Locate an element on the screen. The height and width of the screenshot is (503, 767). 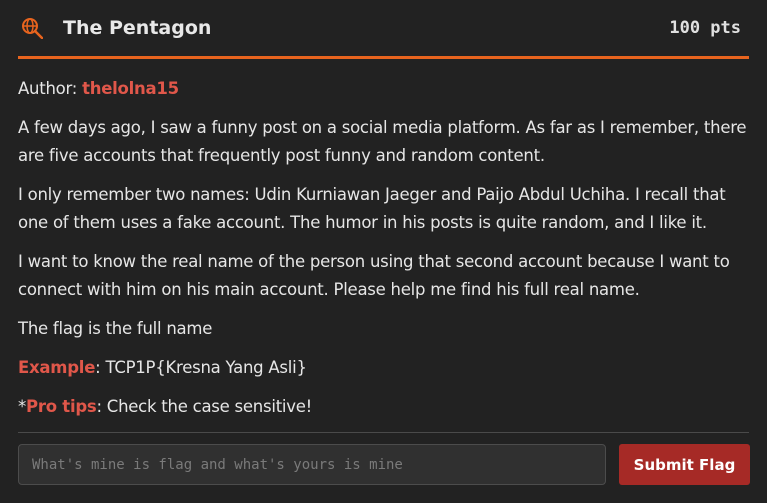
challenge-title: The Pentagon is located at coordinates (137, 28).